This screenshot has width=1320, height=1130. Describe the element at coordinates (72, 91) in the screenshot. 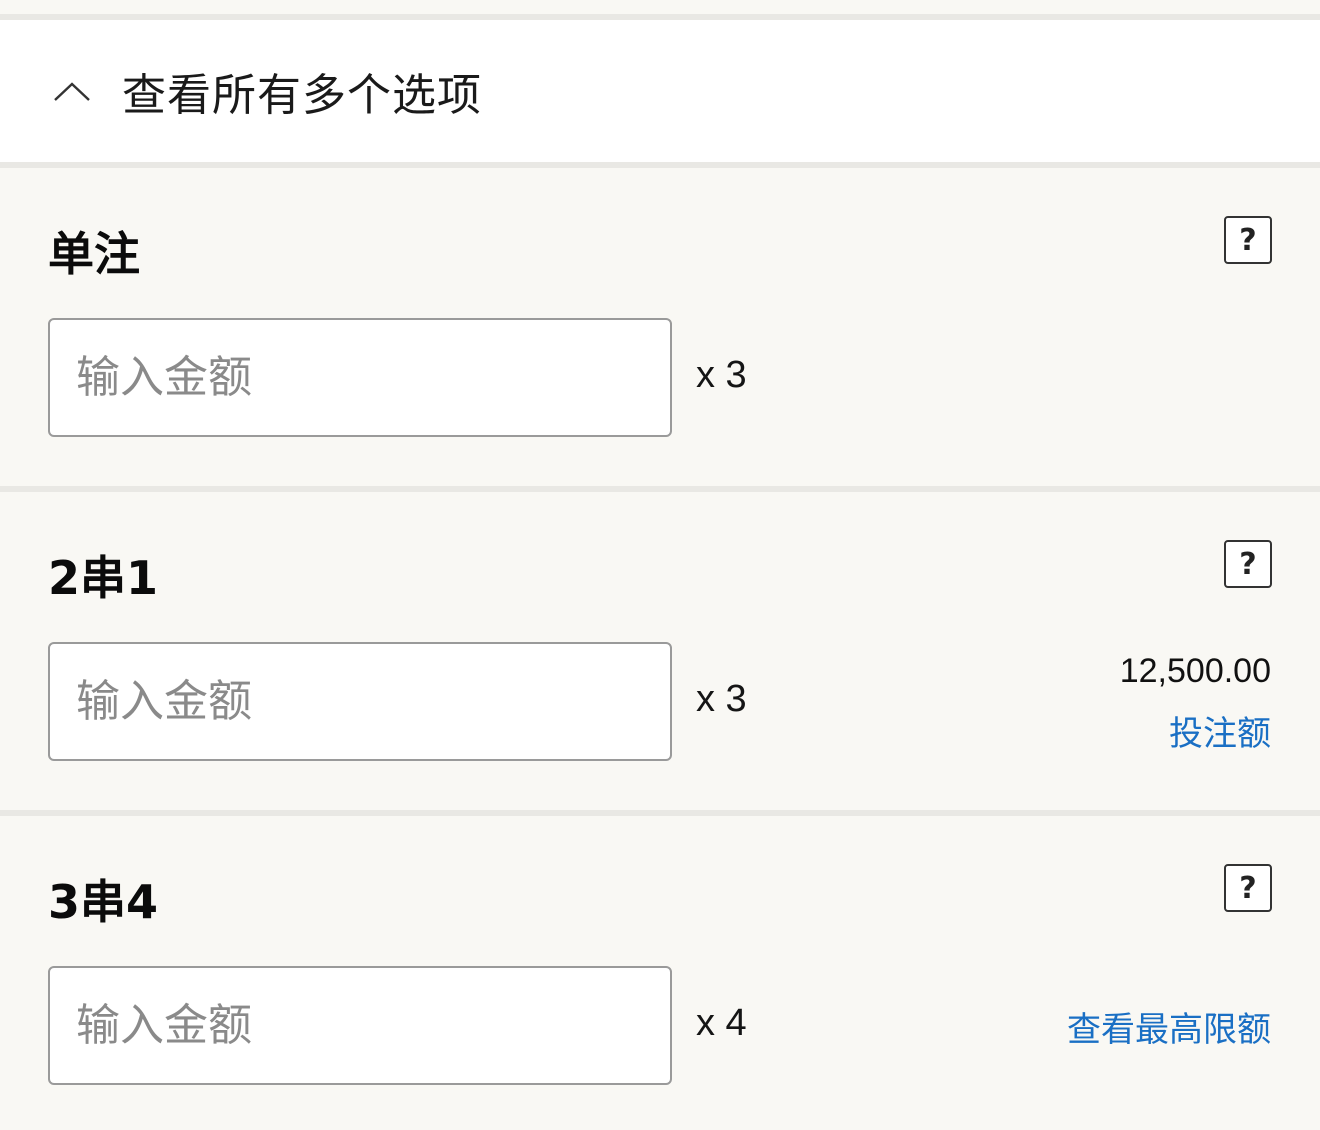

I see `chevron-up-icon` at that location.